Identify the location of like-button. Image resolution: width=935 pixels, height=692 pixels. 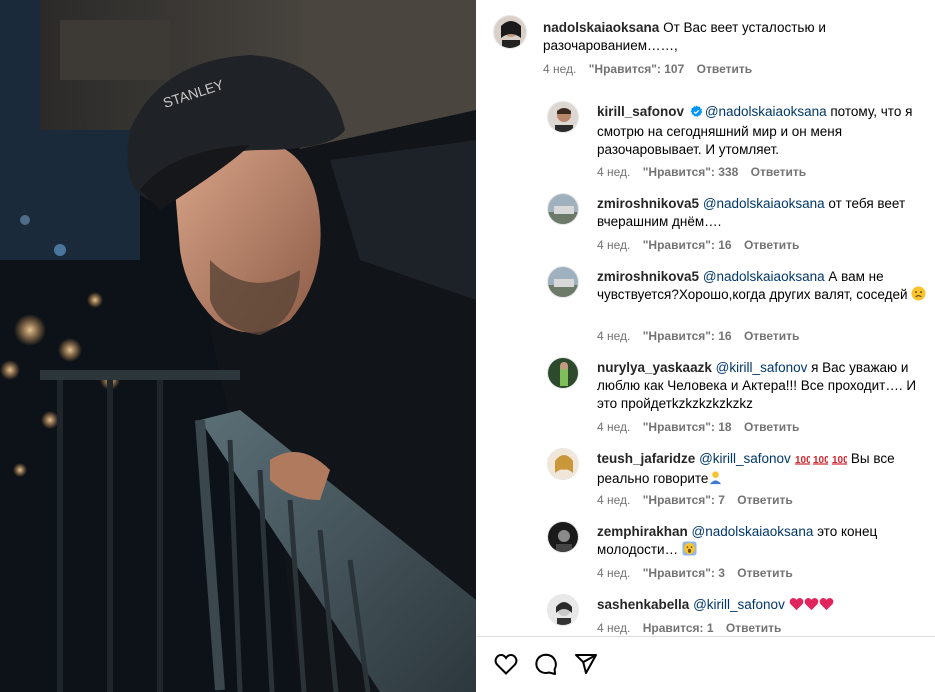
(506, 664).